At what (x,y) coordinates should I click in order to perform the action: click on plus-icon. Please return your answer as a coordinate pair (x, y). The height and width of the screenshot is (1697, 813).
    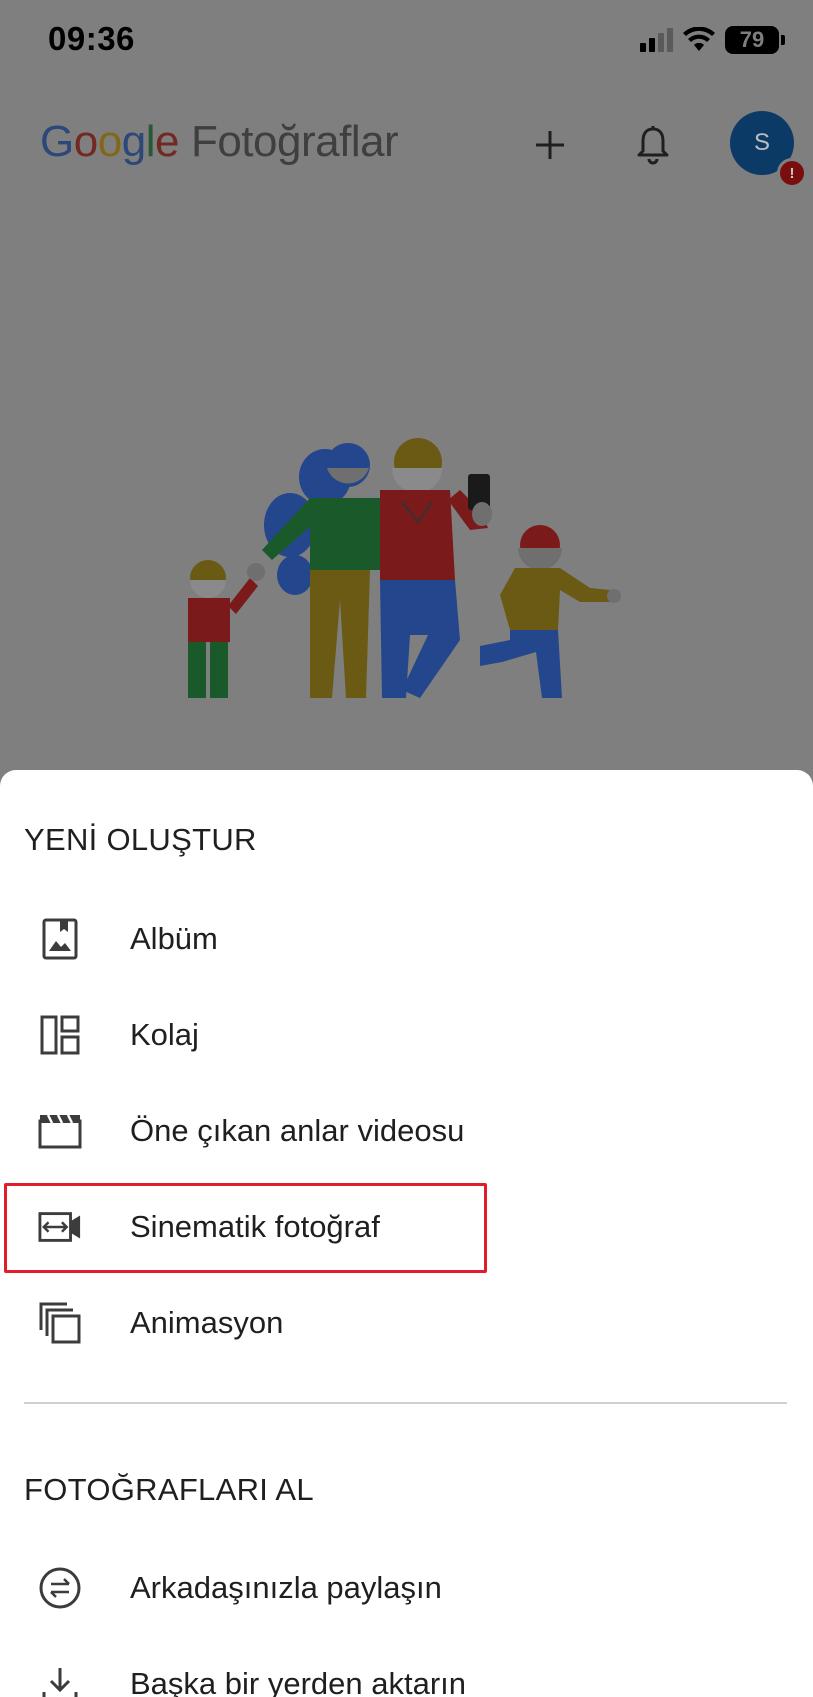
    Looking at the image, I should click on (550, 145).